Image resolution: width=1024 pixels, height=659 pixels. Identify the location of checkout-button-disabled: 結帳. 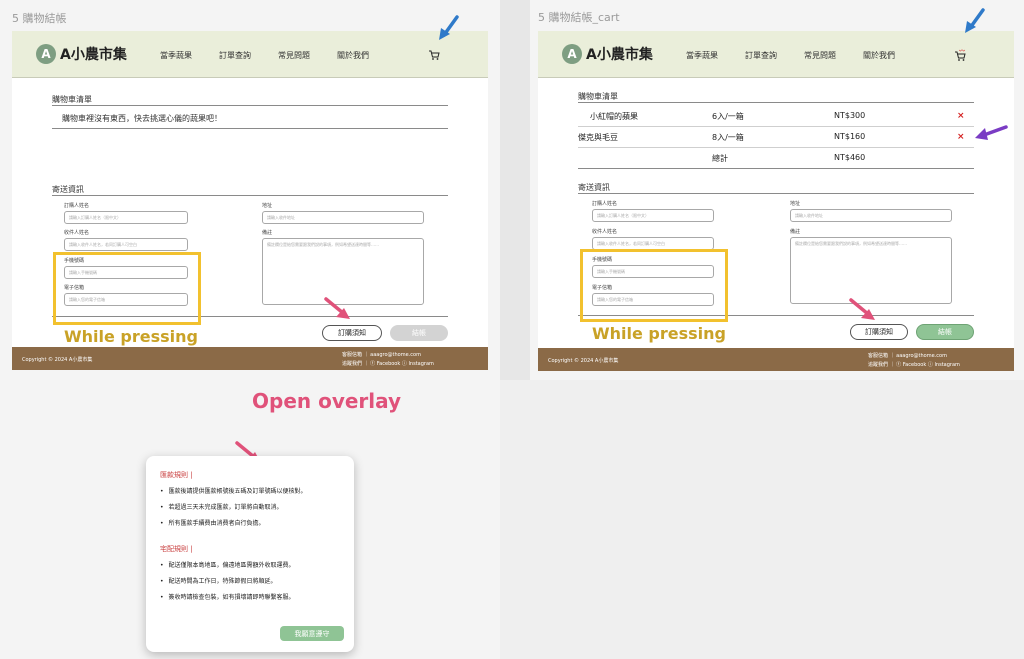
(419, 333).